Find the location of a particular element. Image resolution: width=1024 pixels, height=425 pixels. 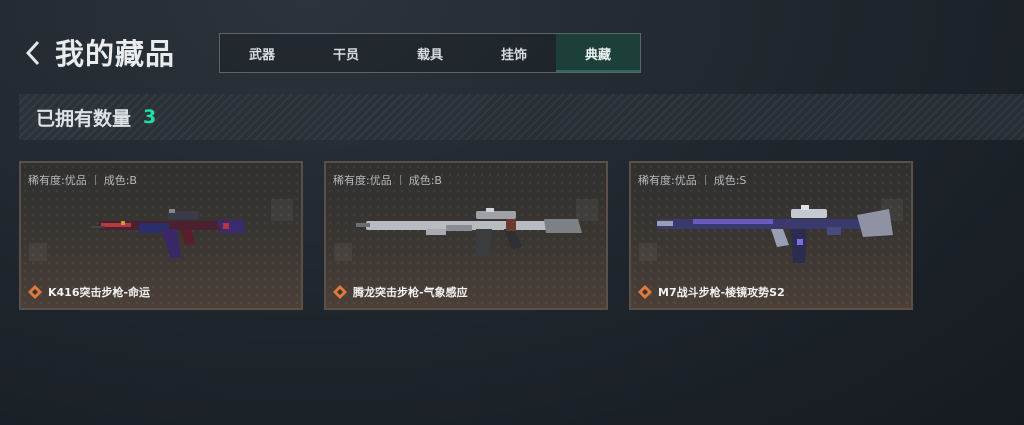

page-title: 我的藏品 is located at coordinates (115, 54).